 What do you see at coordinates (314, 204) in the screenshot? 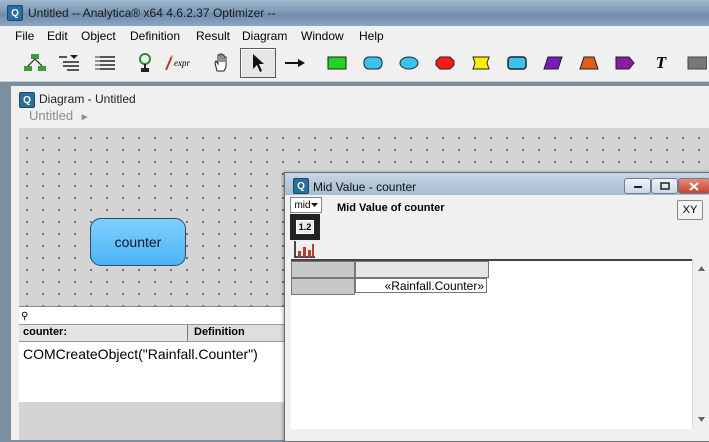
I see `chevron-down-icon` at bounding box center [314, 204].